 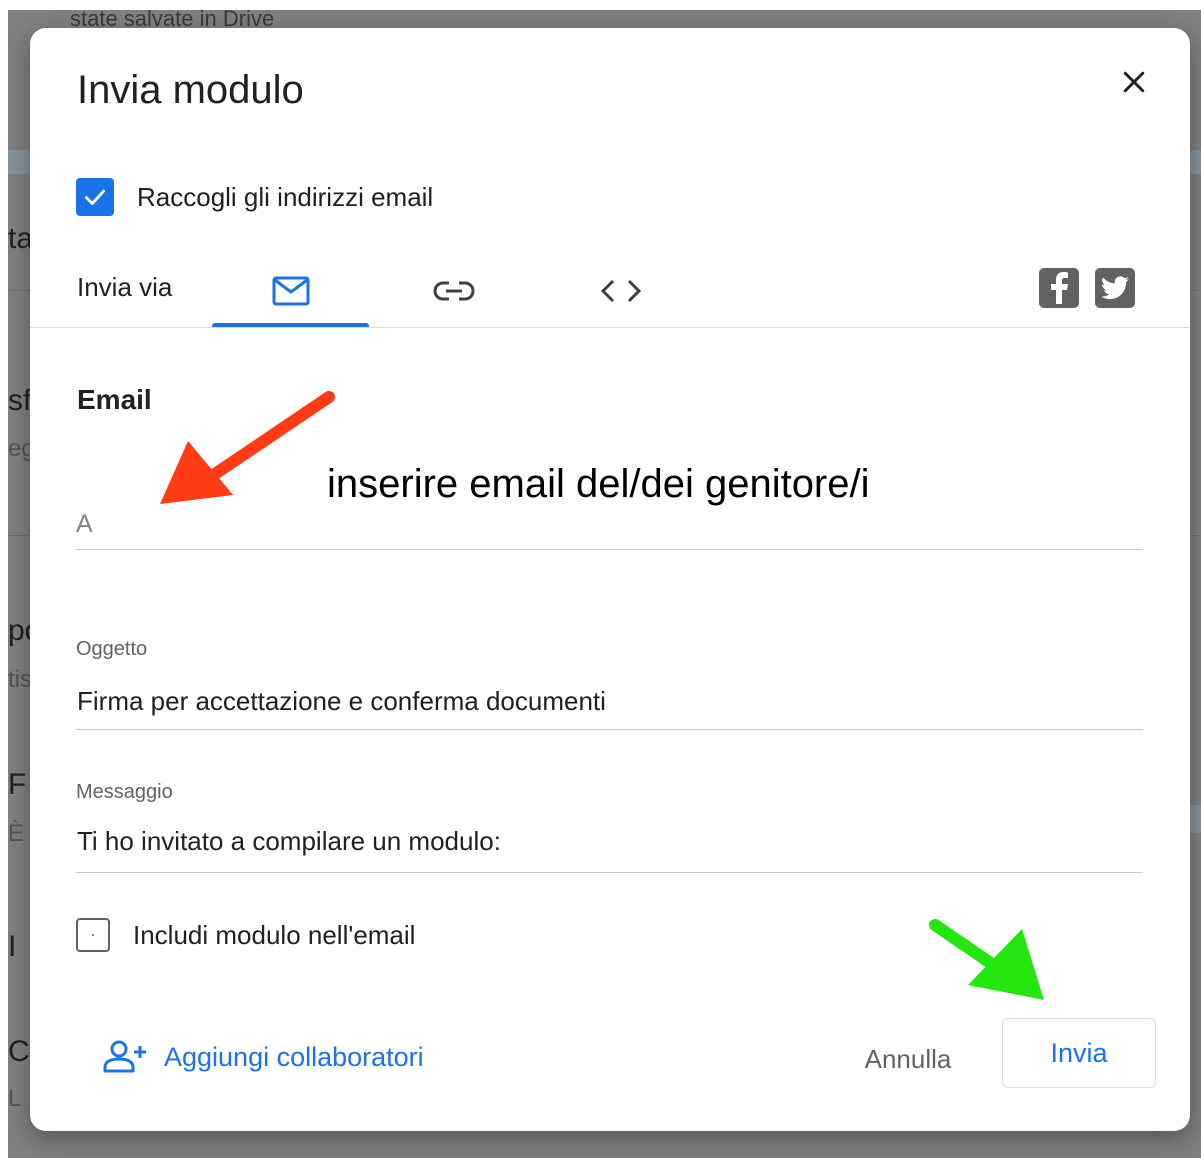 What do you see at coordinates (20, 400) in the screenshot?
I see `background-fragment: sf` at bounding box center [20, 400].